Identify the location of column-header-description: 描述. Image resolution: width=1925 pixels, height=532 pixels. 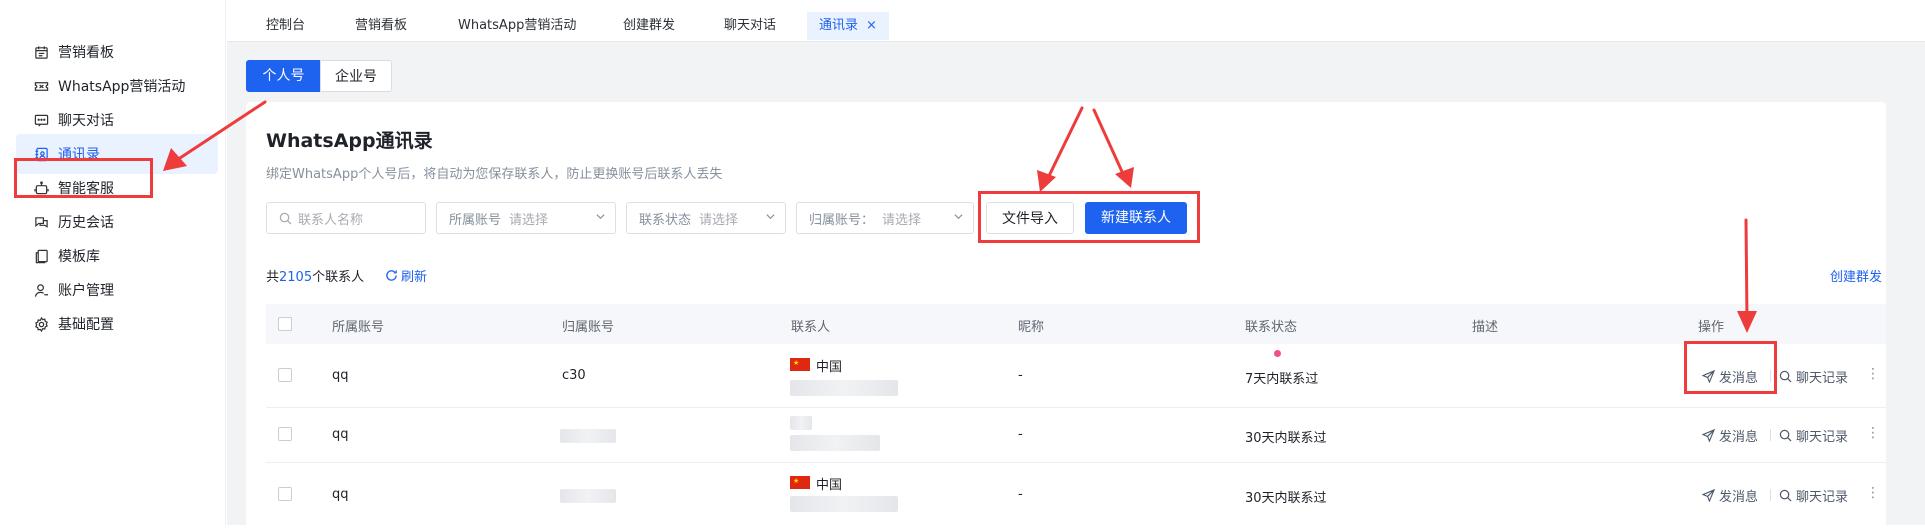
(1485, 325).